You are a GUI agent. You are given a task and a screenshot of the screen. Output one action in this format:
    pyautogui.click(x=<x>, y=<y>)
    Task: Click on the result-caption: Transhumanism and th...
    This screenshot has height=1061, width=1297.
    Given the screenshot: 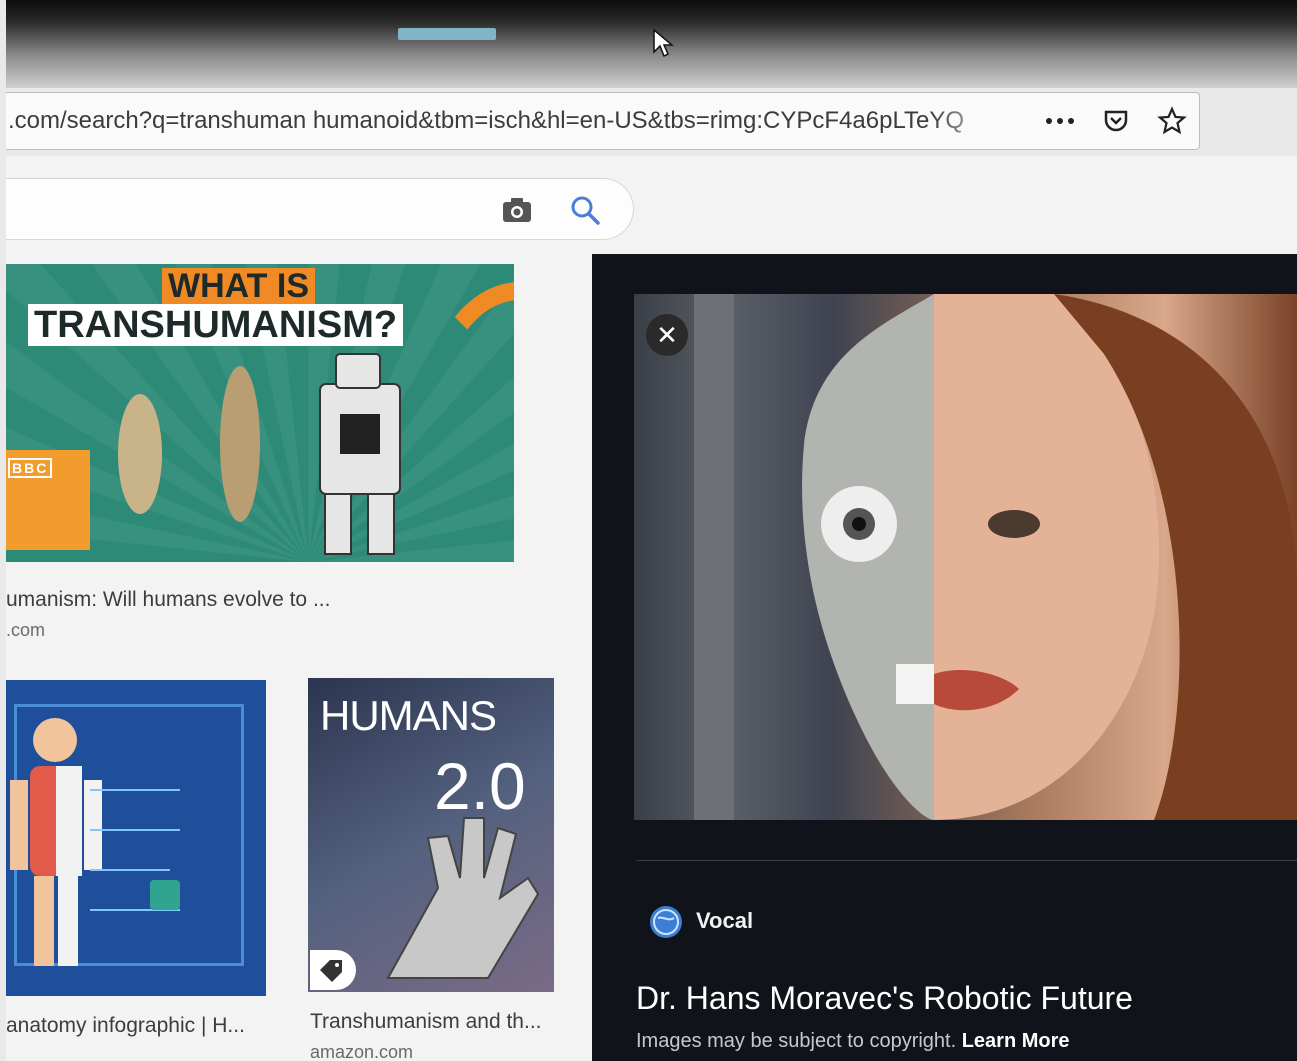 What is the action you would take?
    pyautogui.click(x=426, y=1022)
    